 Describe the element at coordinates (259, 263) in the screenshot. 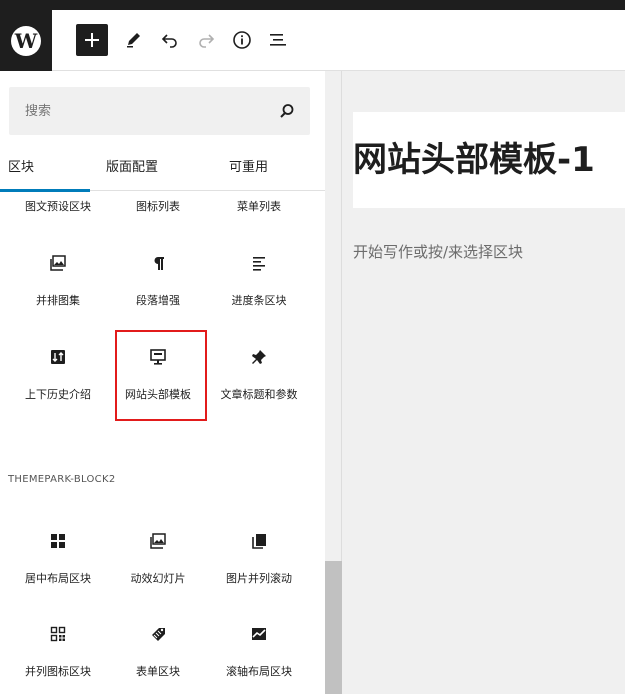

I see `align-left-icon` at that location.